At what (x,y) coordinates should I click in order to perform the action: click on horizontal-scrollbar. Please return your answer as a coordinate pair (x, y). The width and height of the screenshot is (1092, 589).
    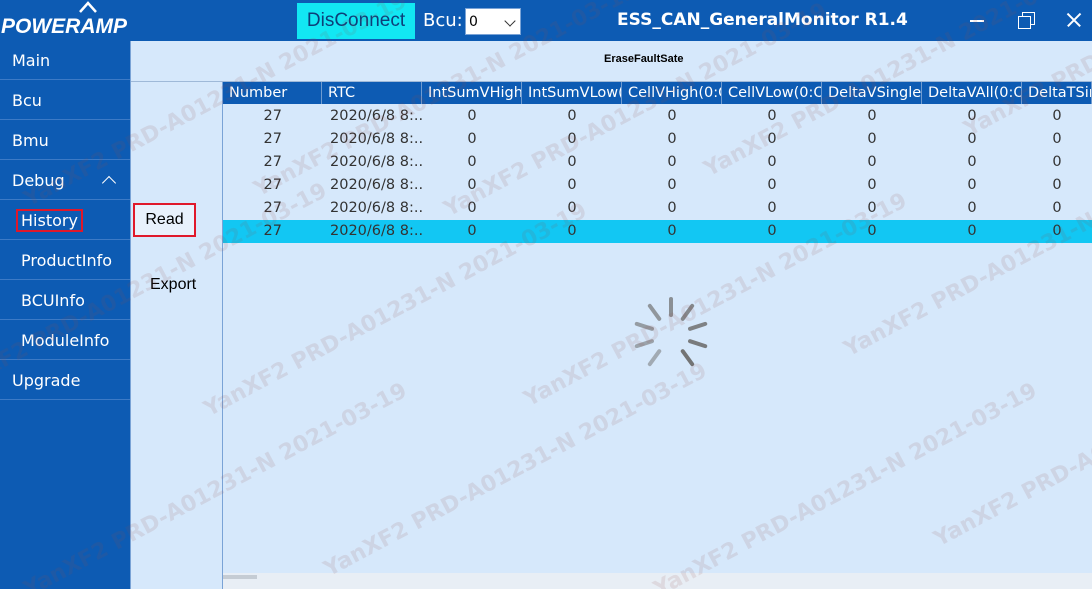
    Looking at the image, I should click on (657, 581).